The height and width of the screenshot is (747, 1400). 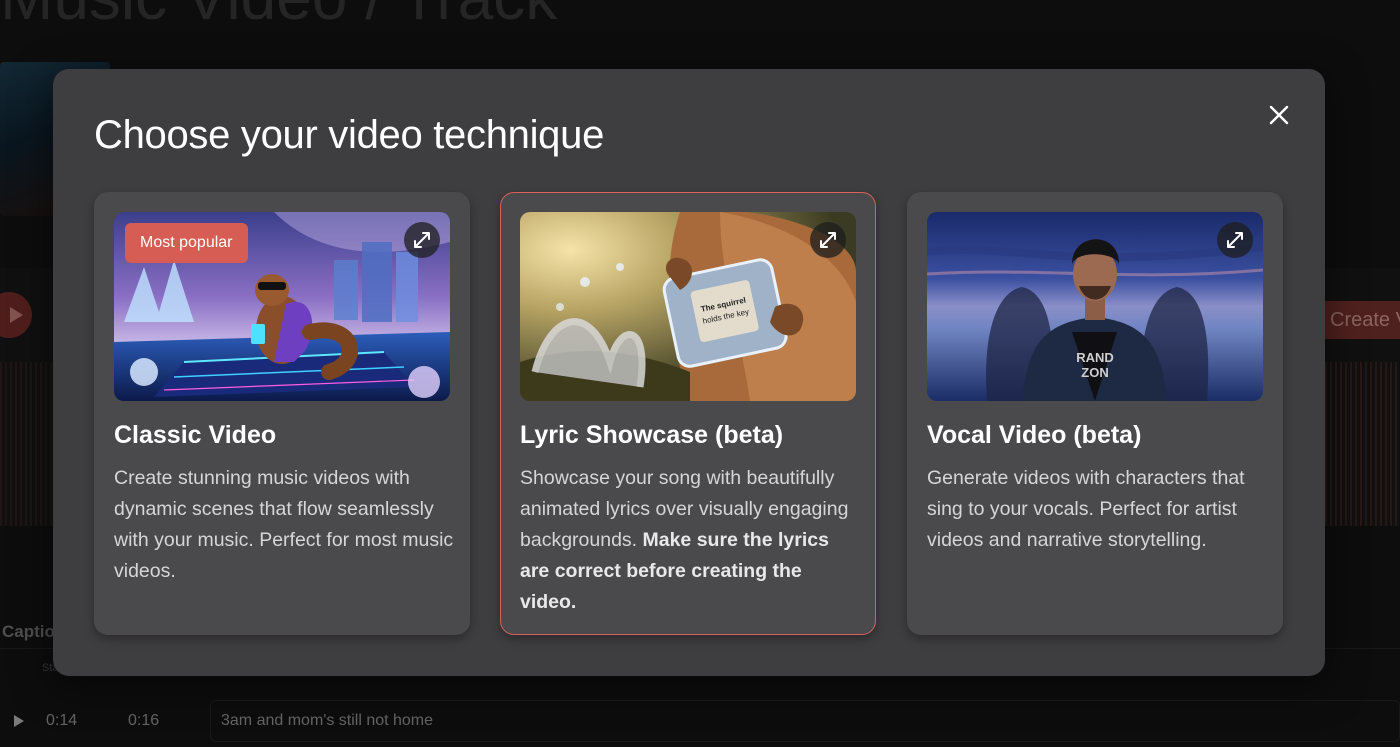 What do you see at coordinates (652, 435) in the screenshot?
I see `lyric-showcase-title: Lyric Showcase (beta)` at bounding box center [652, 435].